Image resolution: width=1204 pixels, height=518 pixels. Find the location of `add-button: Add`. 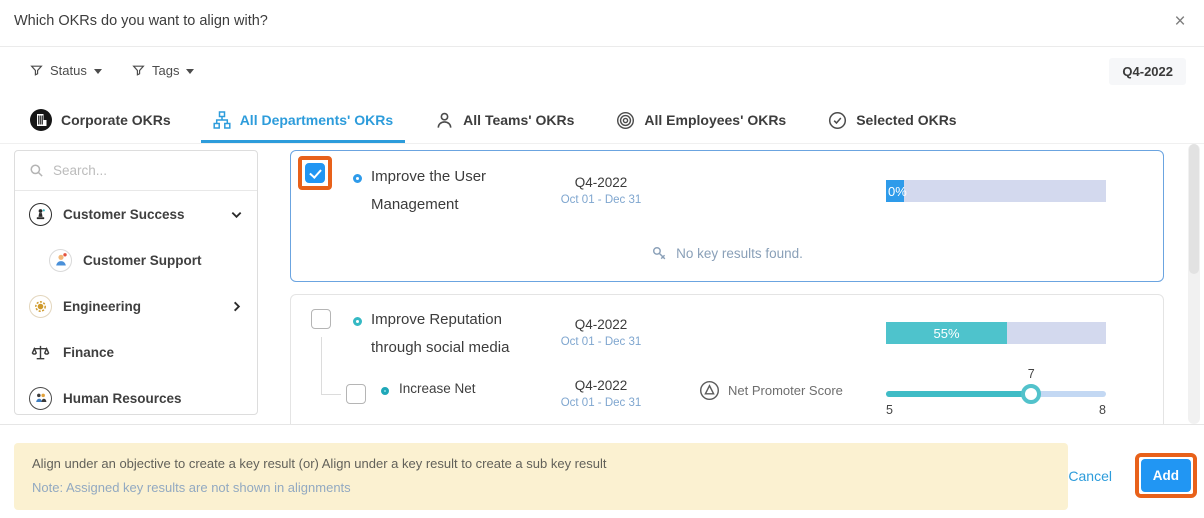

add-button: Add is located at coordinates (1165, 475).